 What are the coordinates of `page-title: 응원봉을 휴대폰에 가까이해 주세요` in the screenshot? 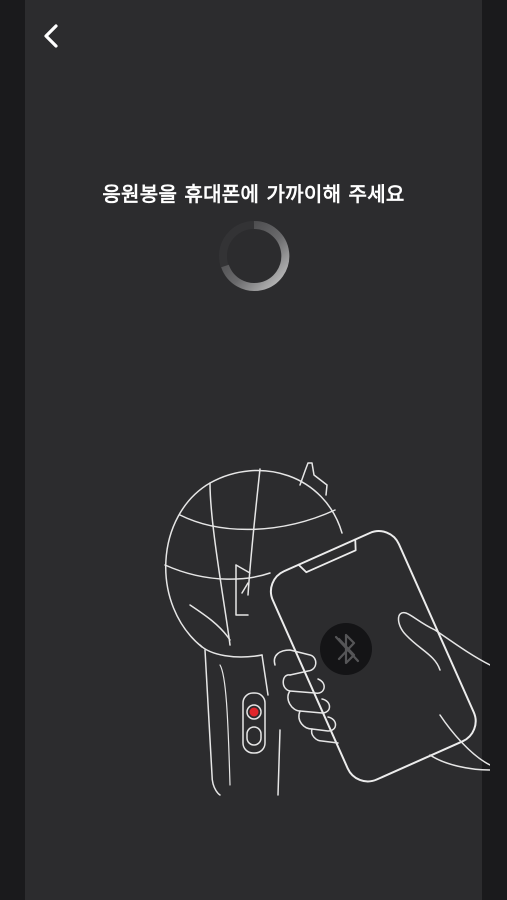 It's located at (253, 194).